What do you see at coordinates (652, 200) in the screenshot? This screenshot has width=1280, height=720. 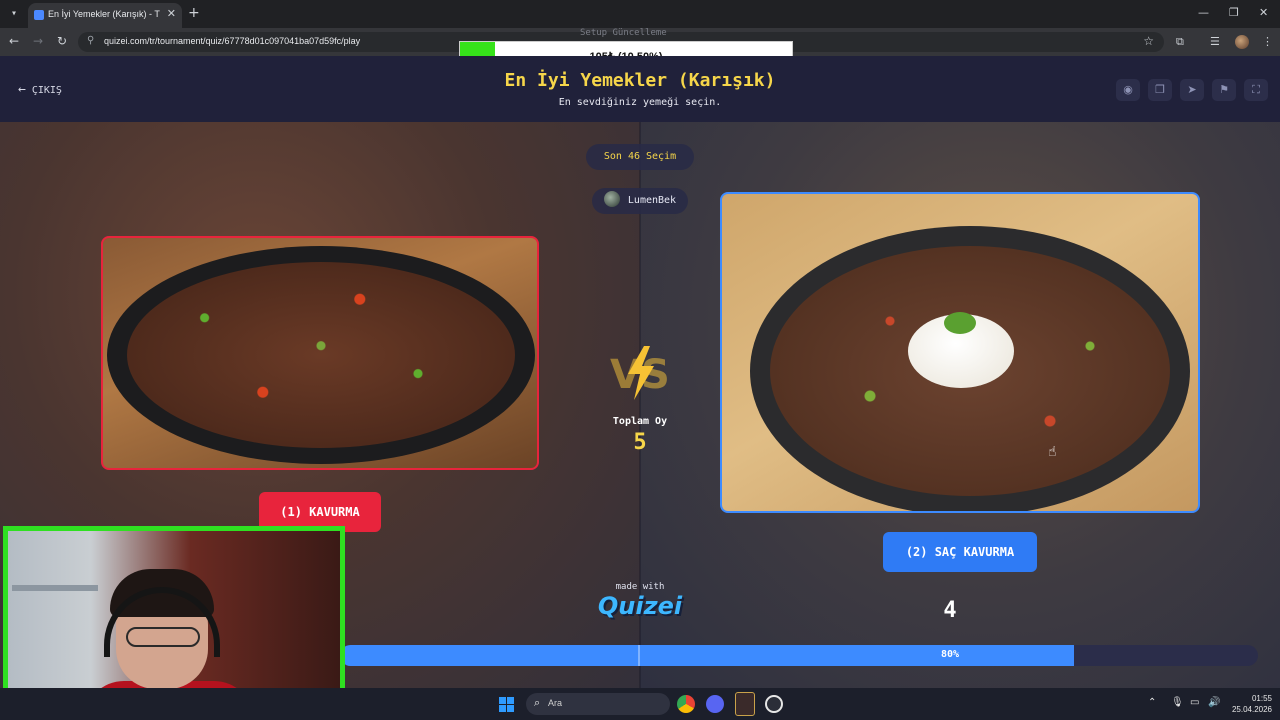 I see `username: LumenBek` at bounding box center [652, 200].